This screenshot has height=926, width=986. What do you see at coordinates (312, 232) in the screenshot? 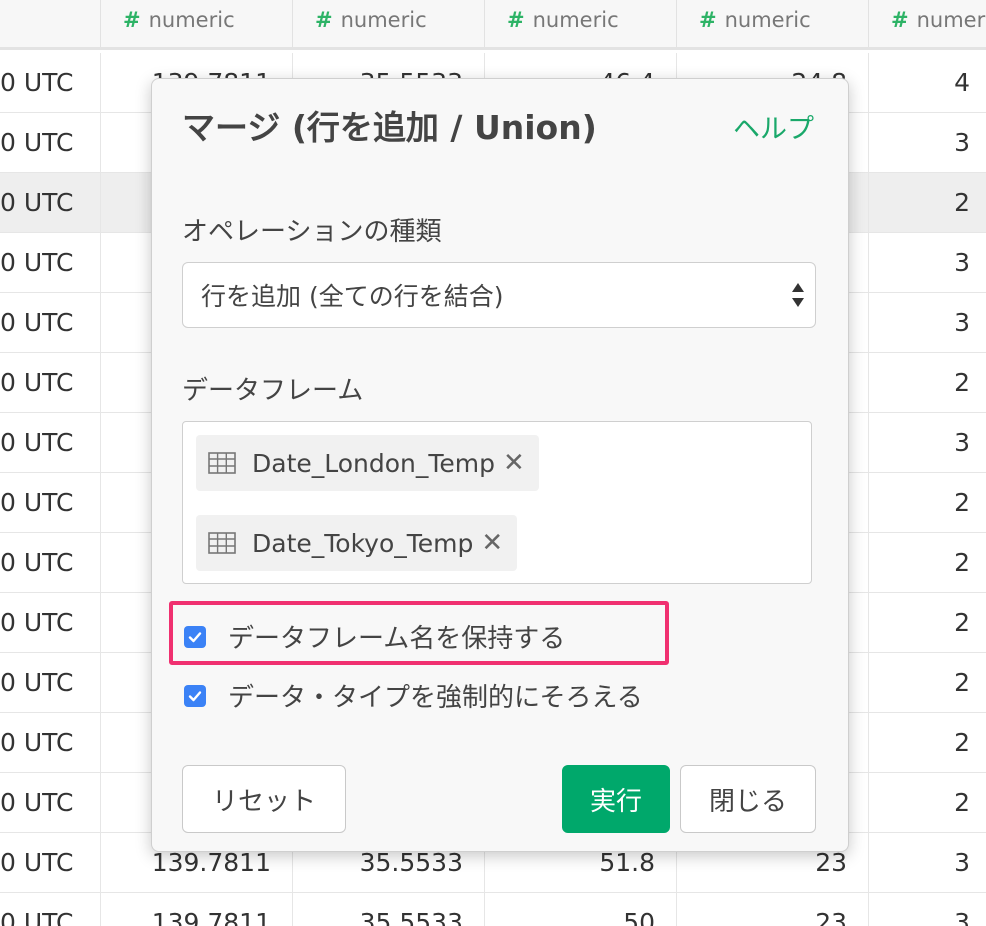
I see `operation-type-label: オペレーションの種類` at bounding box center [312, 232].